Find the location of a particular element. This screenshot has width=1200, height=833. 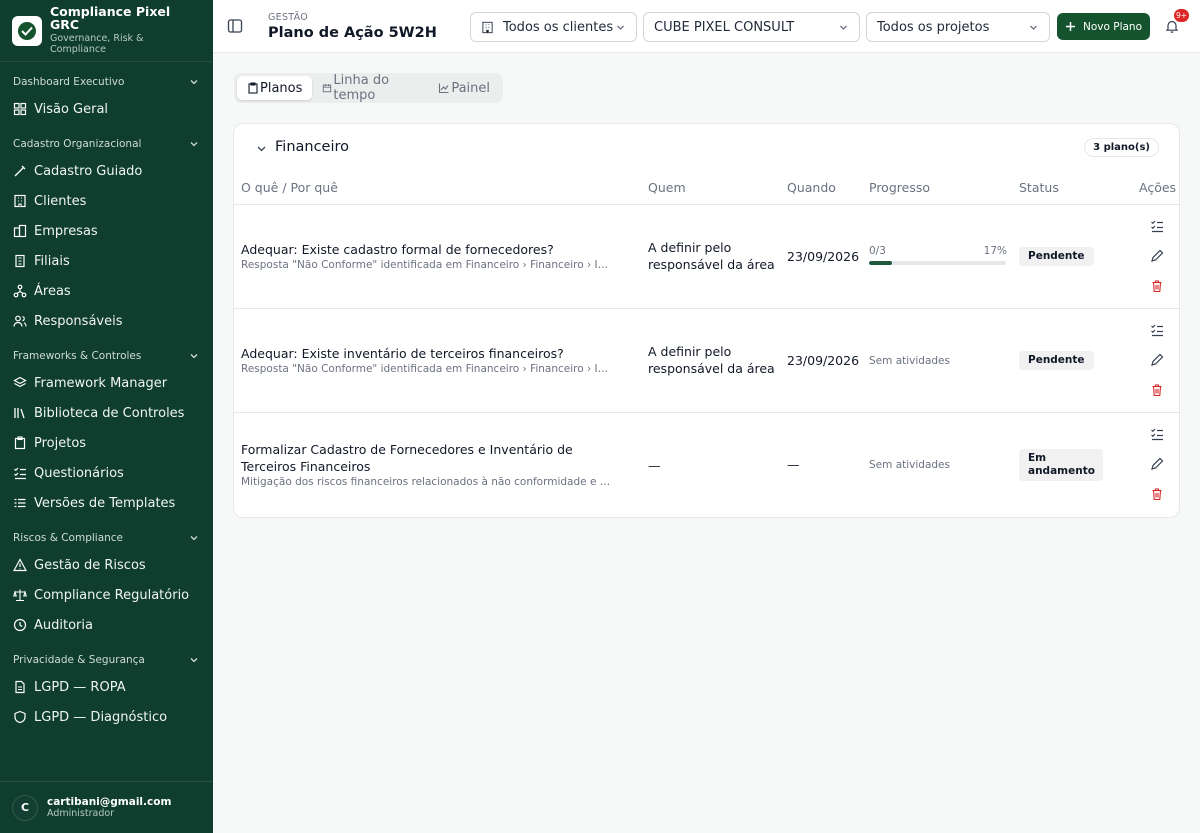

sidebar-item-responsaveis: Responsáveis is located at coordinates (106, 321).